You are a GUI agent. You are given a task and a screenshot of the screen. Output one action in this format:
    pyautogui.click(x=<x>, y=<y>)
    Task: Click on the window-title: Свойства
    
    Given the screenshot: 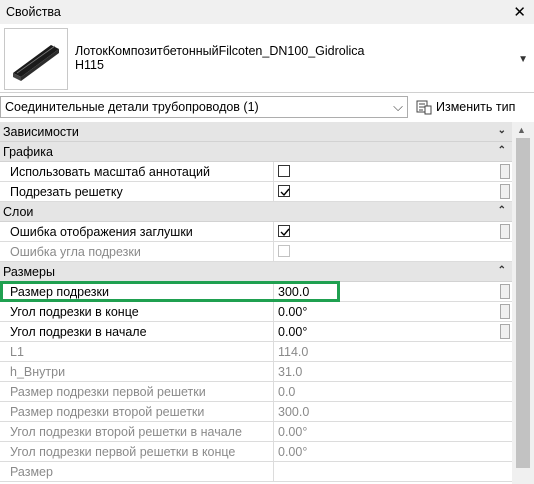 What is the action you would take?
    pyautogui.click(x=33, y=12)
    